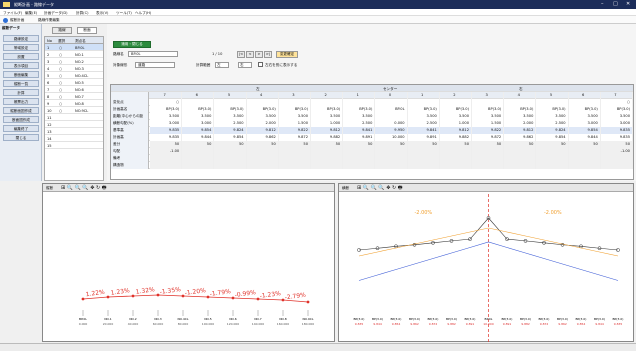 Image resolution: width=636 pixels, height=351 pixels. What do you see at coordinates (391, 137) in the screenshot?
I see `table-cell: 10.000` at bounding box center [391, 137].